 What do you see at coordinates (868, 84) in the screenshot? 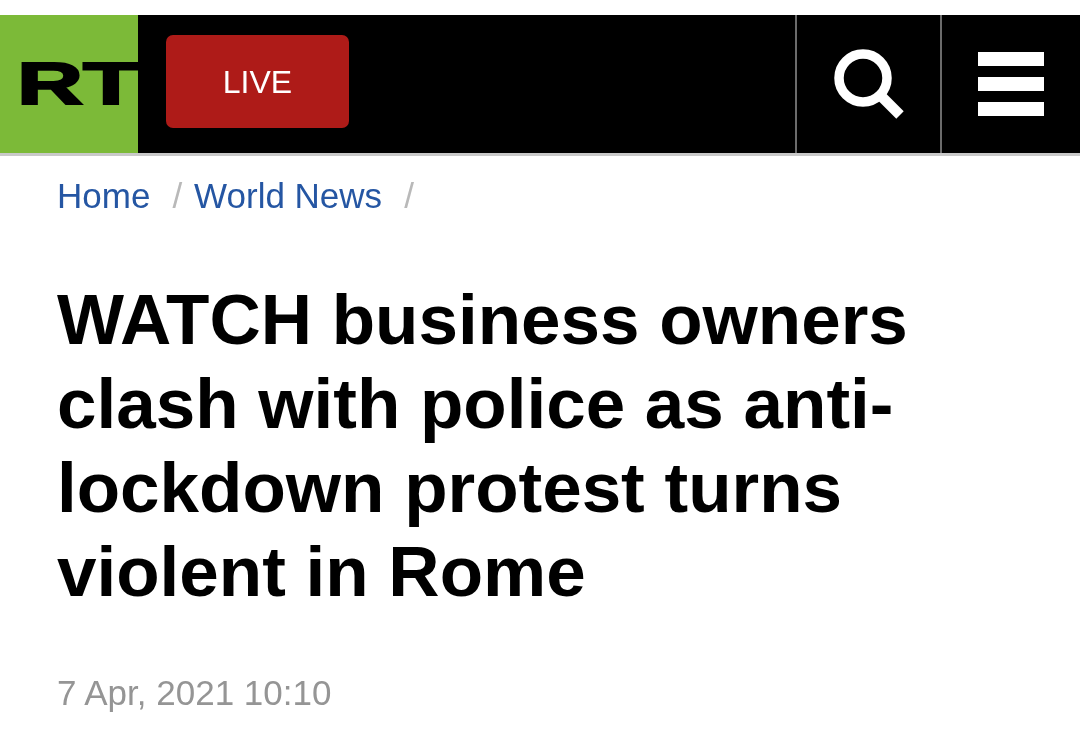
I see `search-icon` at bounding box center [868, 84].